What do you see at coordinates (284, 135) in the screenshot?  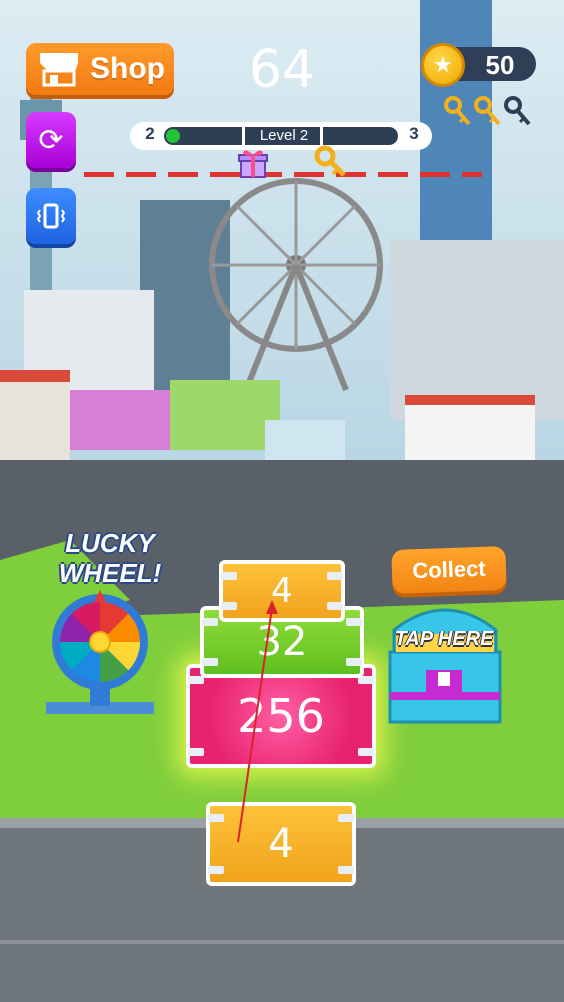 I see `level-label: Level 2` at bounding box center [284, 135].